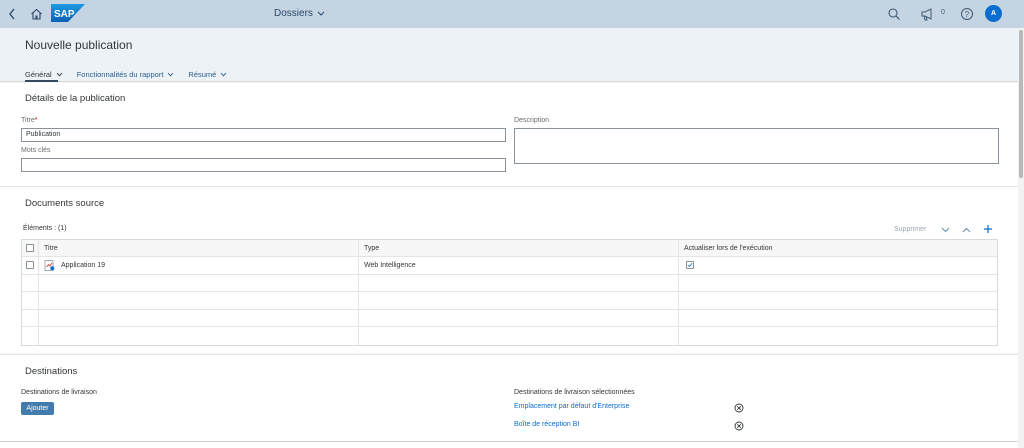  What do you see at coordinates (199, 265) in the screenshot?
I see `row-title-cell: Application 19` at bounding box center [199, 265].